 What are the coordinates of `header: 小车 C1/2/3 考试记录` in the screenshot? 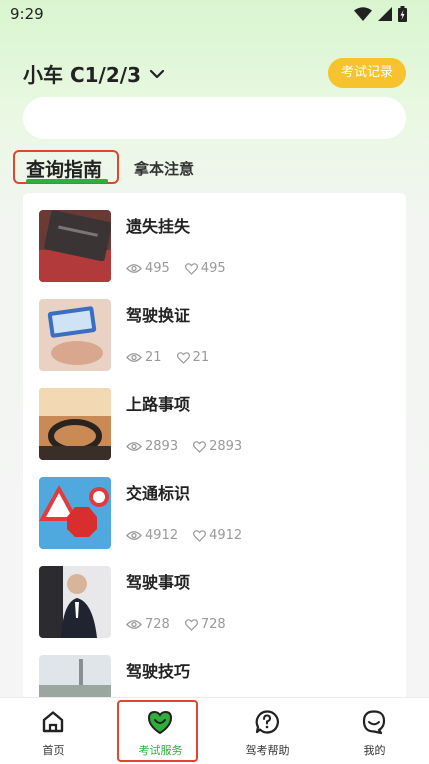 It's located at (214, 75).